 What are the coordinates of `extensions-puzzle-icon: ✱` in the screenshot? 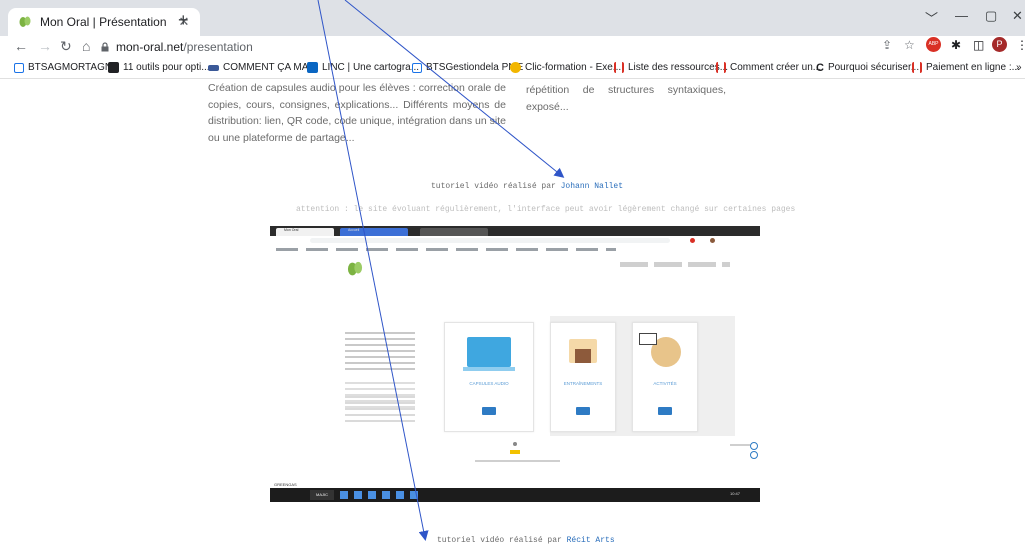 It's located at (956, 45).